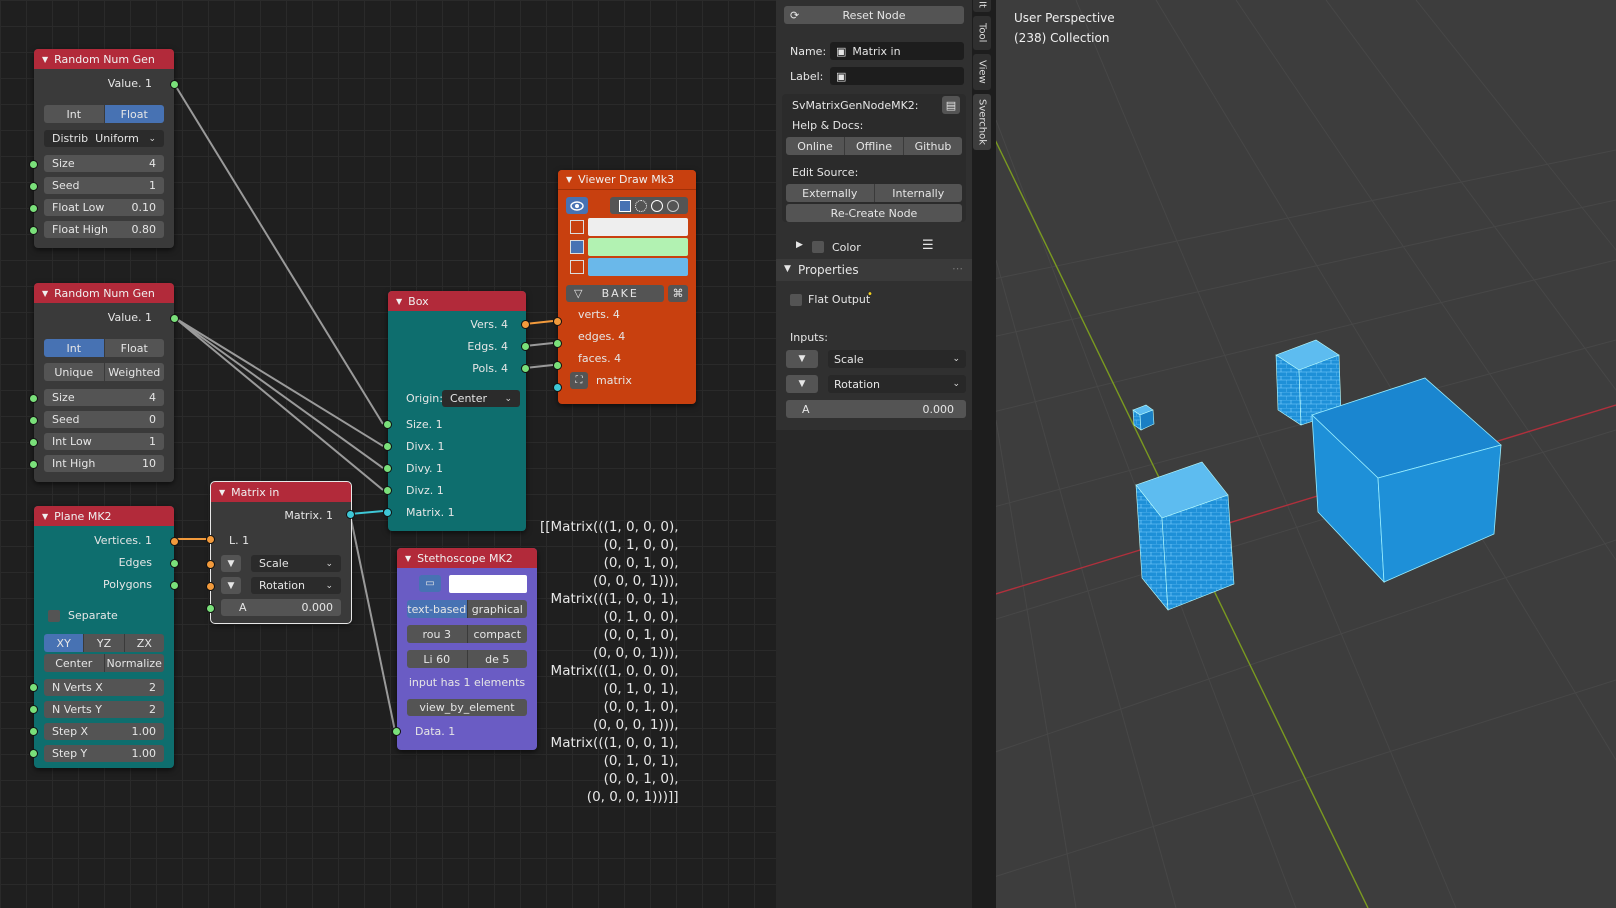  Describe the element at coordinates (497, 609) in the screenshot. I see `graphical-button: graphical` at that location.